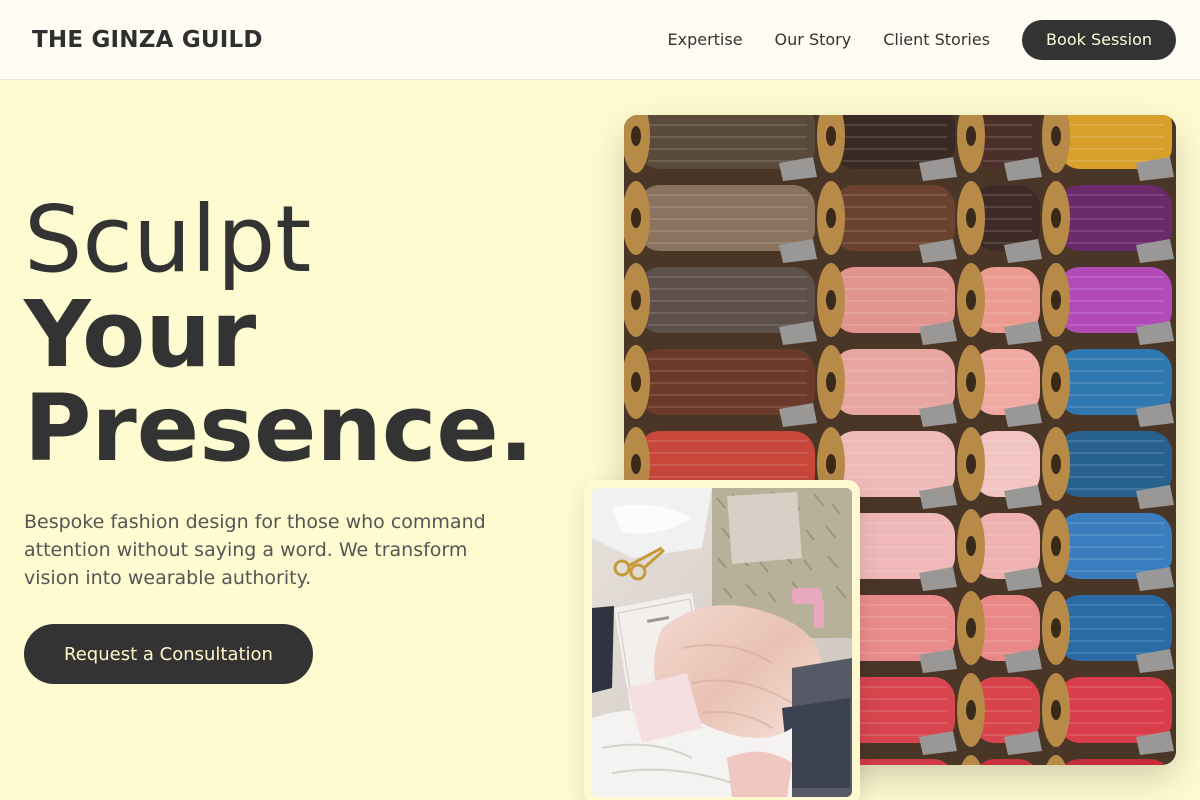 This screenshot has height=800, width=1200. Describe the element at coordinates (1099, 39) in the screenshot. I see `book-session-button: Book Session` at that location.